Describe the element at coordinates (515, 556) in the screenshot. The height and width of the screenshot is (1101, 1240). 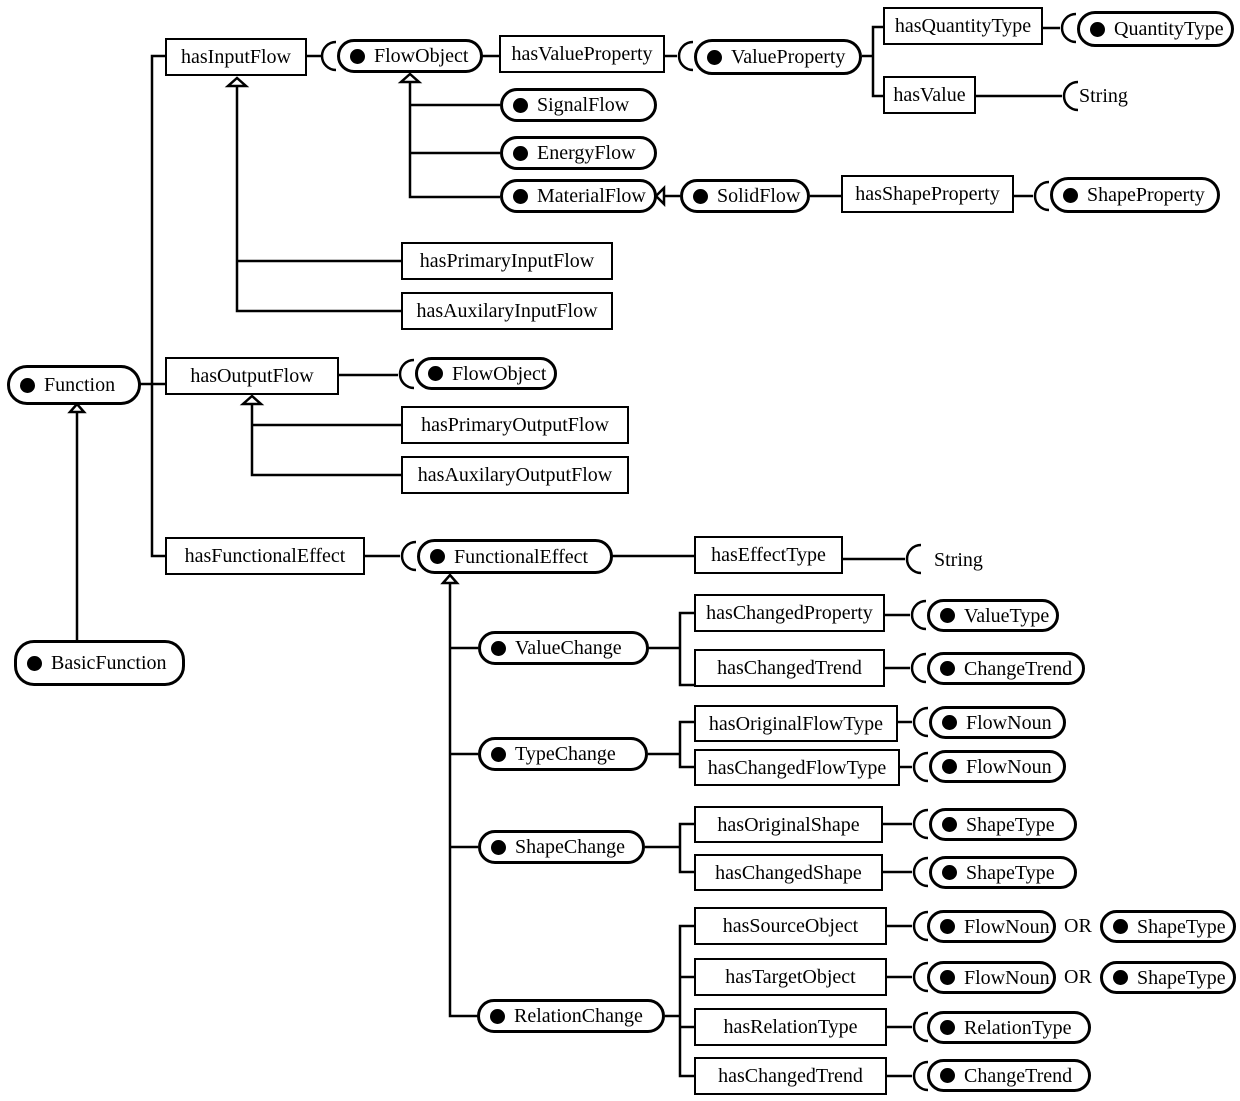
I see `class-functional-effect: FunctionalEffect` at that location.